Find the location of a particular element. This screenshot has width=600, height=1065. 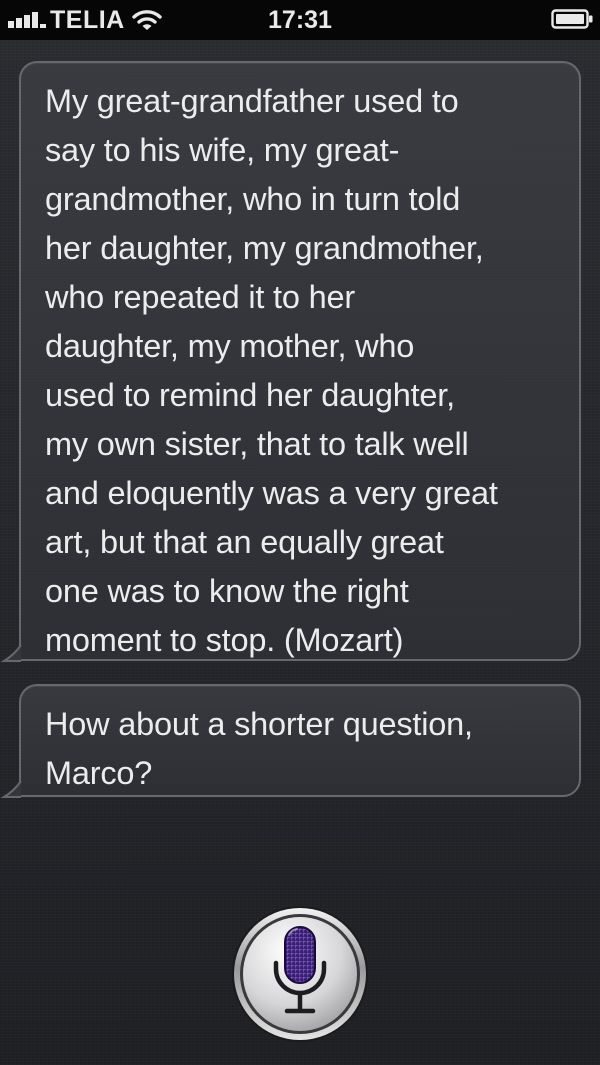

status-bar: TELIA 17:31 is located at coordinates (300, 20).